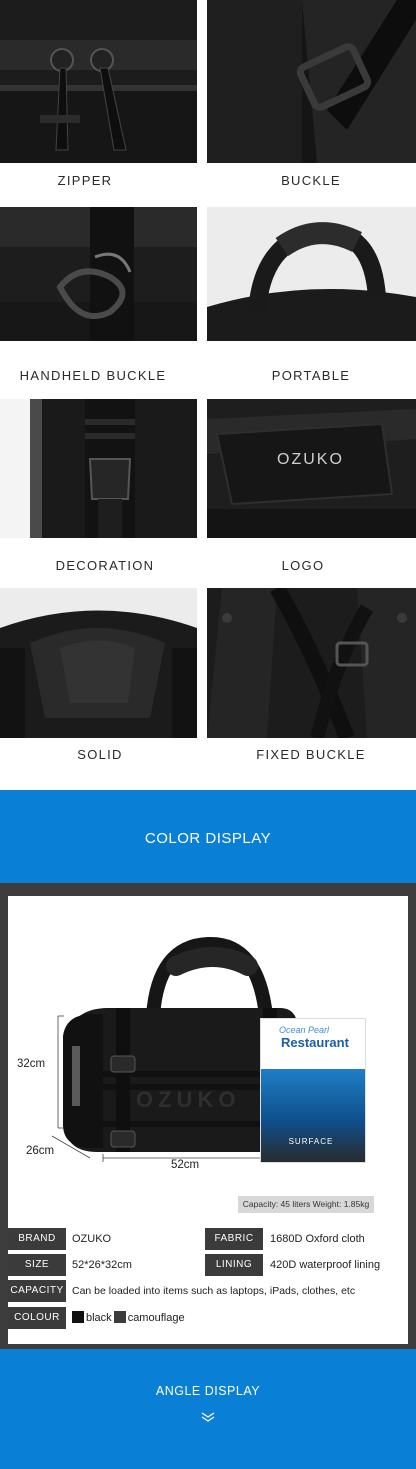 The width and height of the screenshot is (416, 1469). What do you see at coordinates (99, 1318) in the screenshot?
I see `colour-name-black: black` at bounding box center [99, 1318].